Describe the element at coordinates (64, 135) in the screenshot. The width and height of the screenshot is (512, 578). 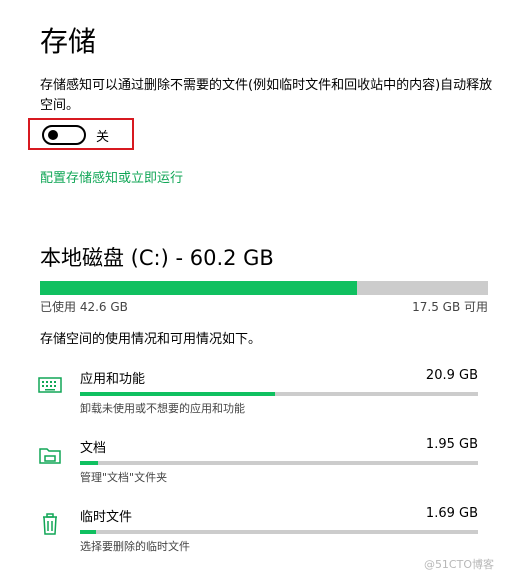
I see `storage-sense-toggle` at that location.